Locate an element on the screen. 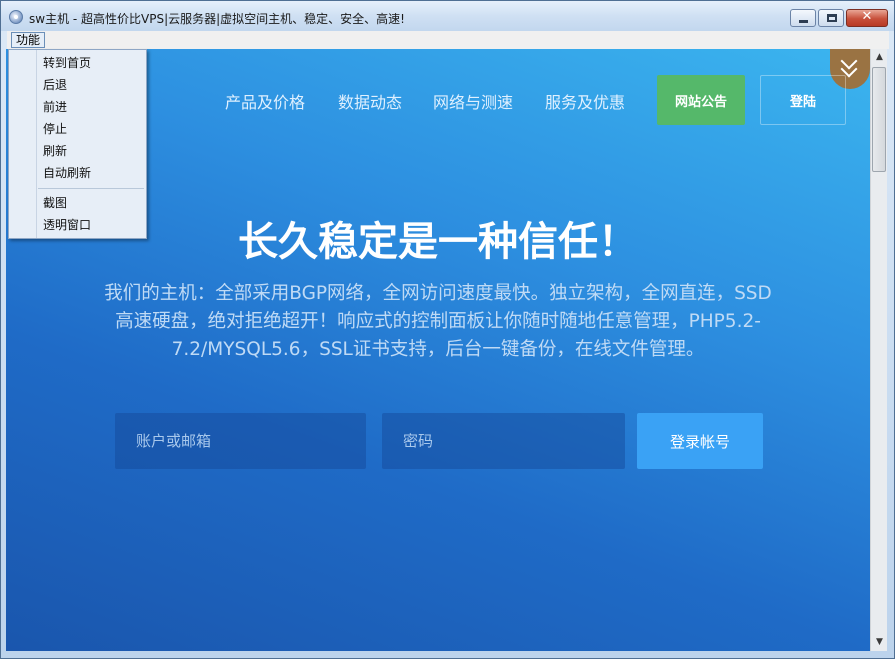 The image size is (895, 659). menu-item-screenshot: 截图 is located at coordinates (55, 203).